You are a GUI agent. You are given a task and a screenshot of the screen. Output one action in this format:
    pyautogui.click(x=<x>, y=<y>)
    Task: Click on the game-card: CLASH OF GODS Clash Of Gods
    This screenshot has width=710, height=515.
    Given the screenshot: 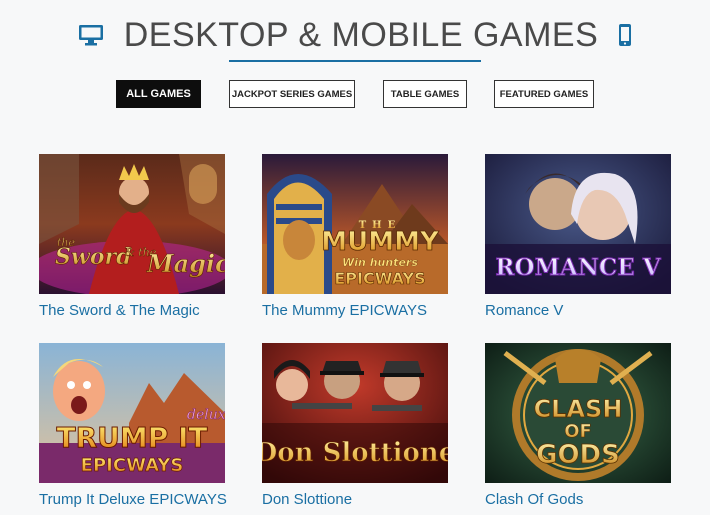 What is the action you would take?
    pyautogui.click(x=578, y=425)
    